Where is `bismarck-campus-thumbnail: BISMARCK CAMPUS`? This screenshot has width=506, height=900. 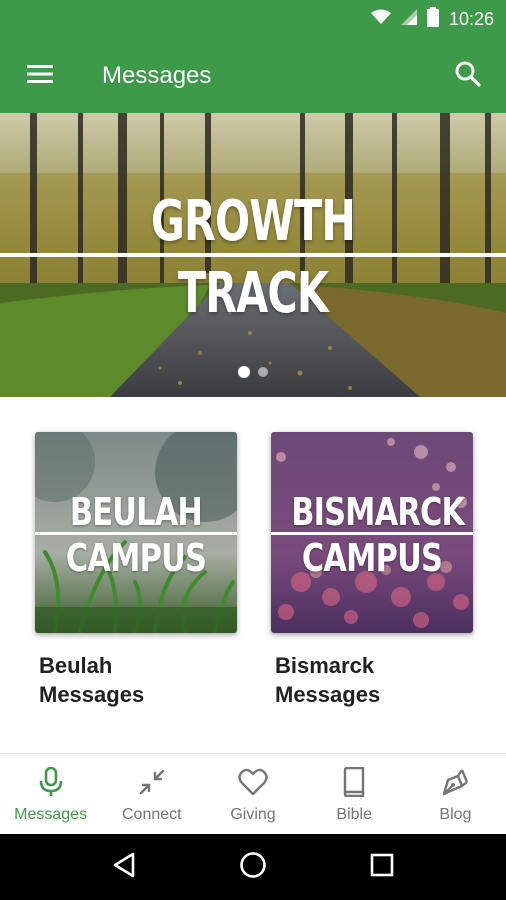
bismarck-campus-thumbnail: BISMARCK CAMPUS is located at coordinates (372, 532).